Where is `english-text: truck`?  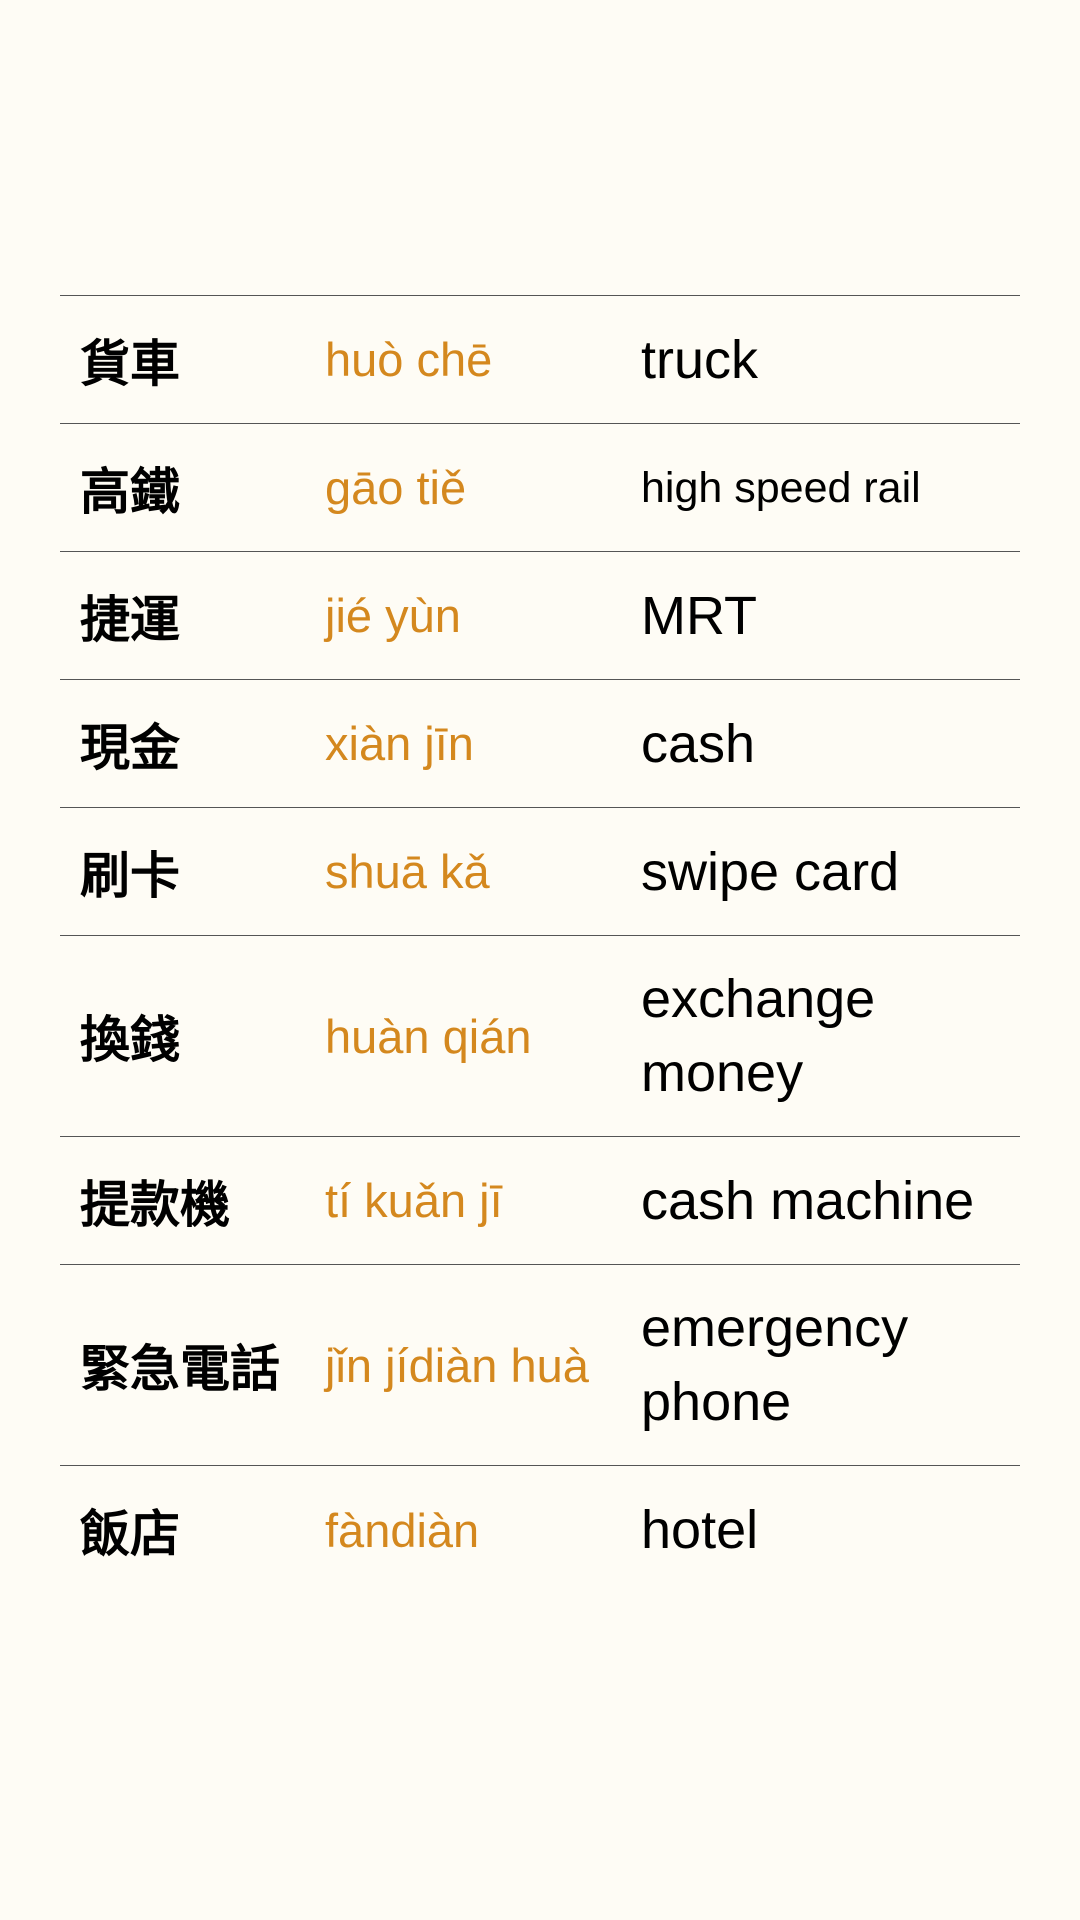 english-text: truck is located at coordinates (700, 359).